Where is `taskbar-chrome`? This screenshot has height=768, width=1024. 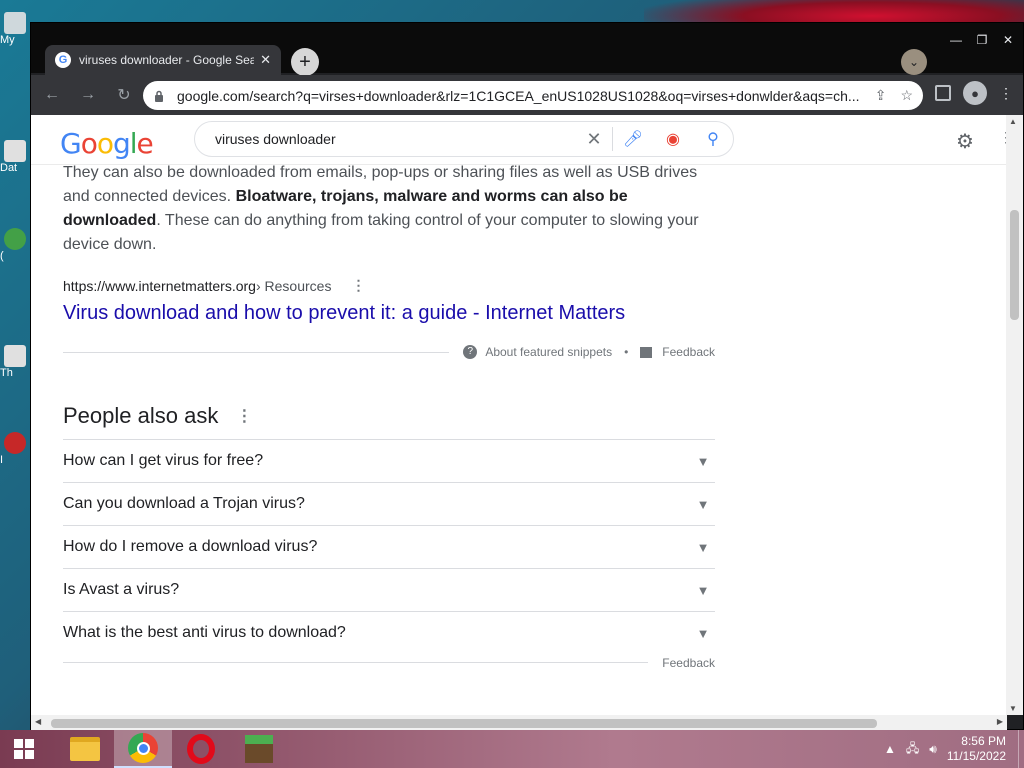
taskbar-chrome is located at coordinates (143, 749).